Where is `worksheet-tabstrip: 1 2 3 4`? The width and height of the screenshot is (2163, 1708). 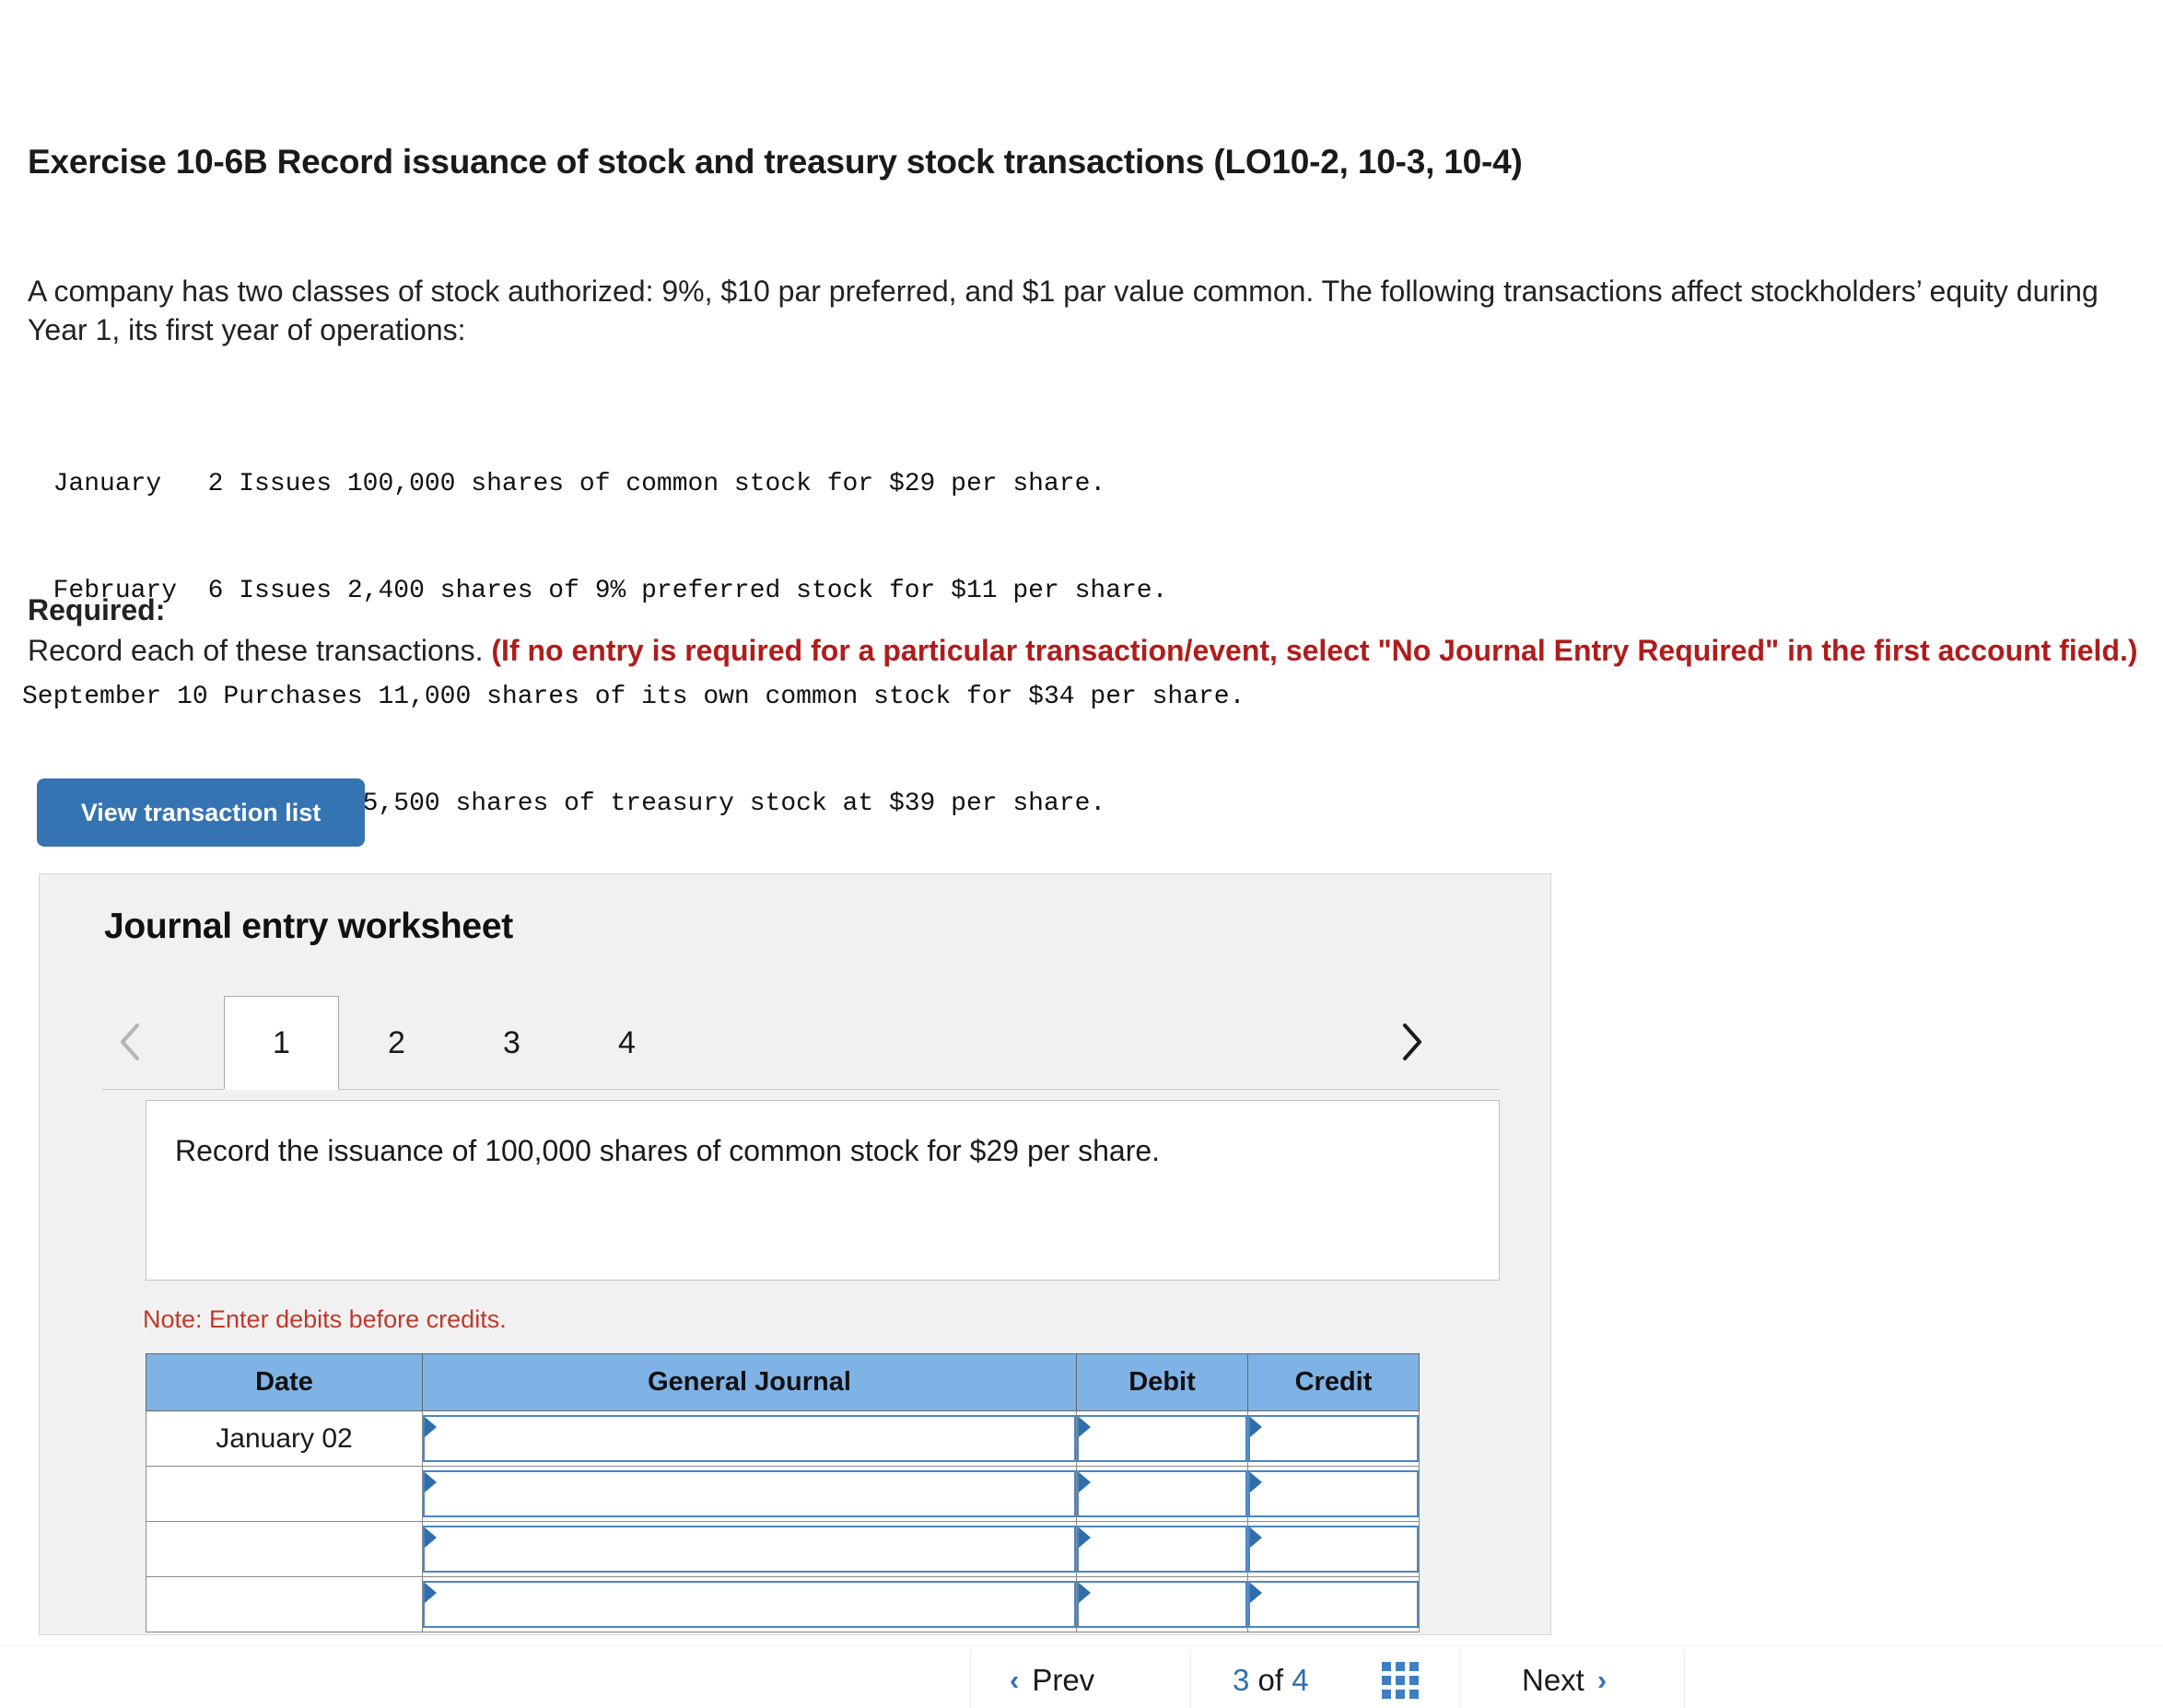
worksheet-tabstrip: 1 2 3 4 is located at coordinates (795, 1042).